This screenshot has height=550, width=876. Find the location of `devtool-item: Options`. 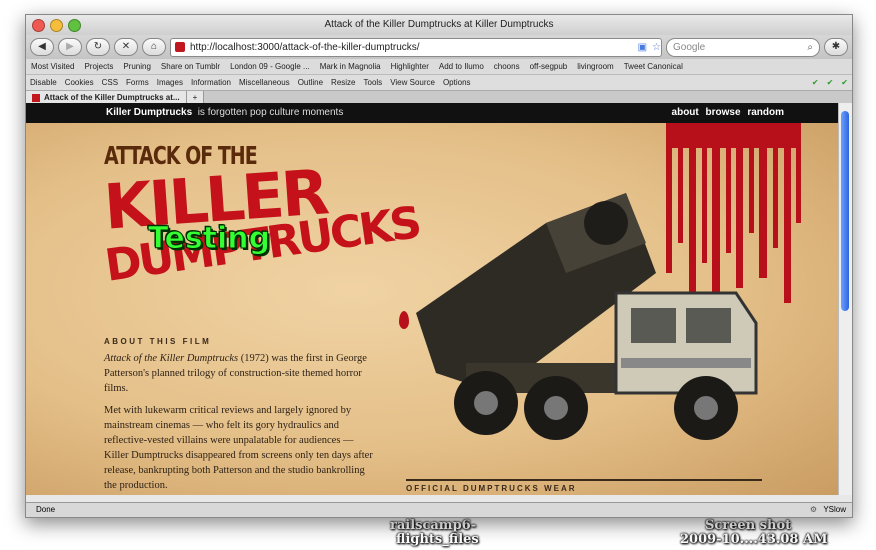

devtool-item: Options is located at coordinates (457, 82).